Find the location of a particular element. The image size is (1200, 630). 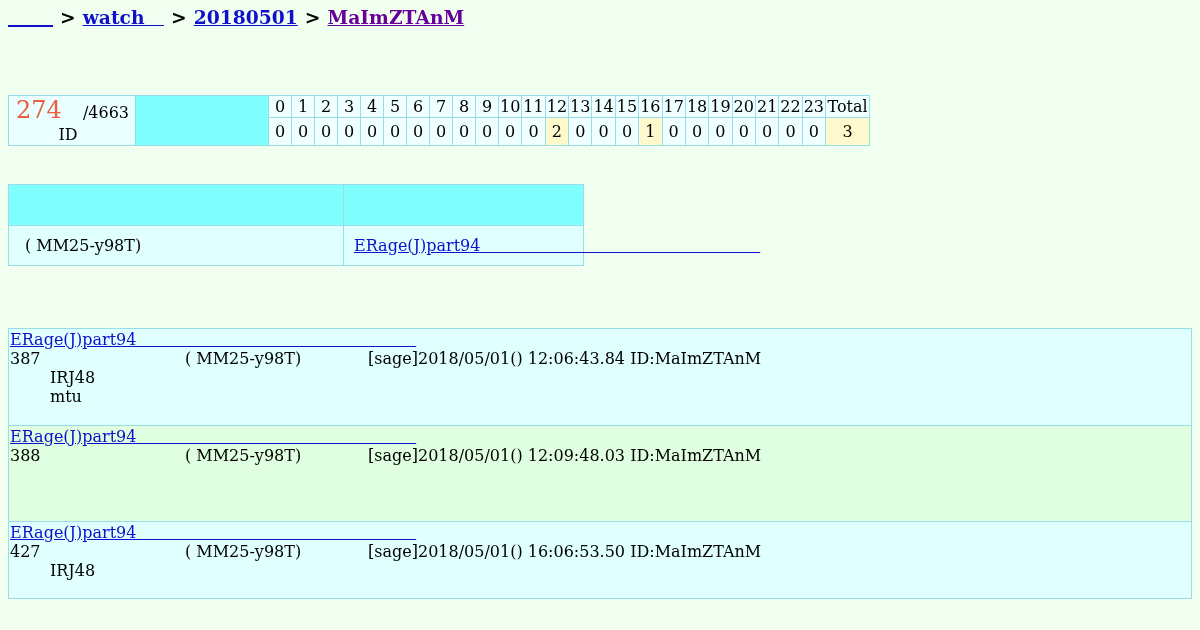

hour-label: 7 is located at coordinates (441, 106).